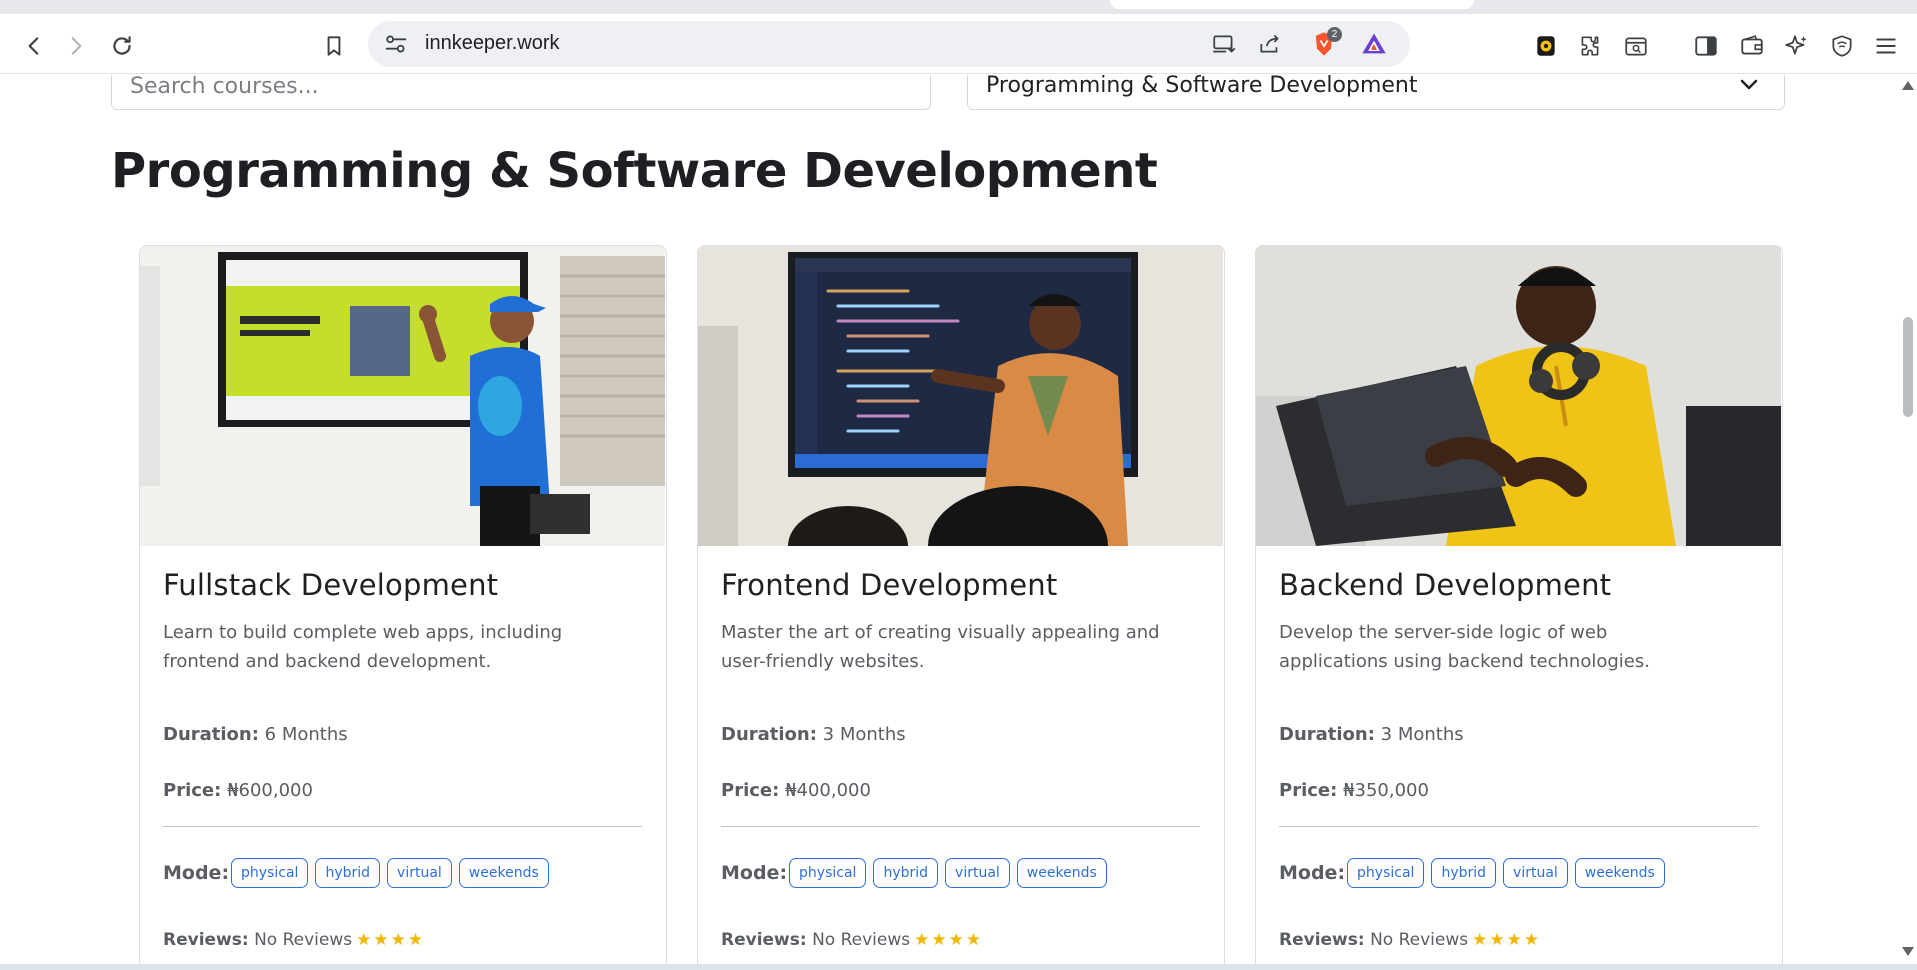 Image resolution: width=1917 pixels, height=970 pixels. What do you see at coordinates (1706, 46) in the screenshot?
I see `sidebar-icon` at bounding box center [1706, 46].